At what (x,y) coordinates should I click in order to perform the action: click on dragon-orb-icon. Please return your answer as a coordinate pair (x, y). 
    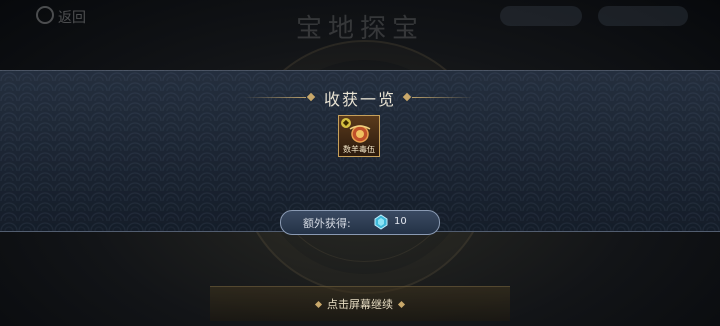
    Looking at the image, I should click on (360, 134).